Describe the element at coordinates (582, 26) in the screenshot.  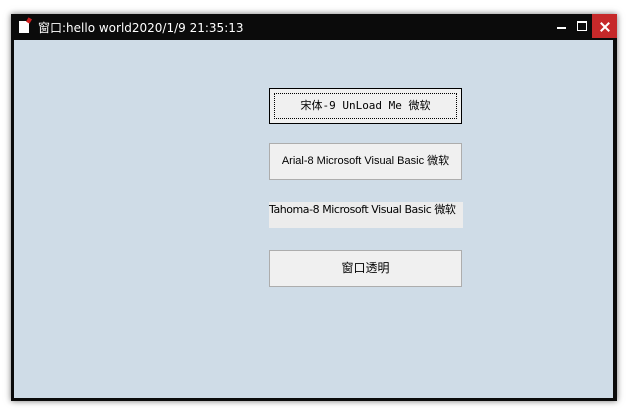
I see `maximize-icon` at that location.